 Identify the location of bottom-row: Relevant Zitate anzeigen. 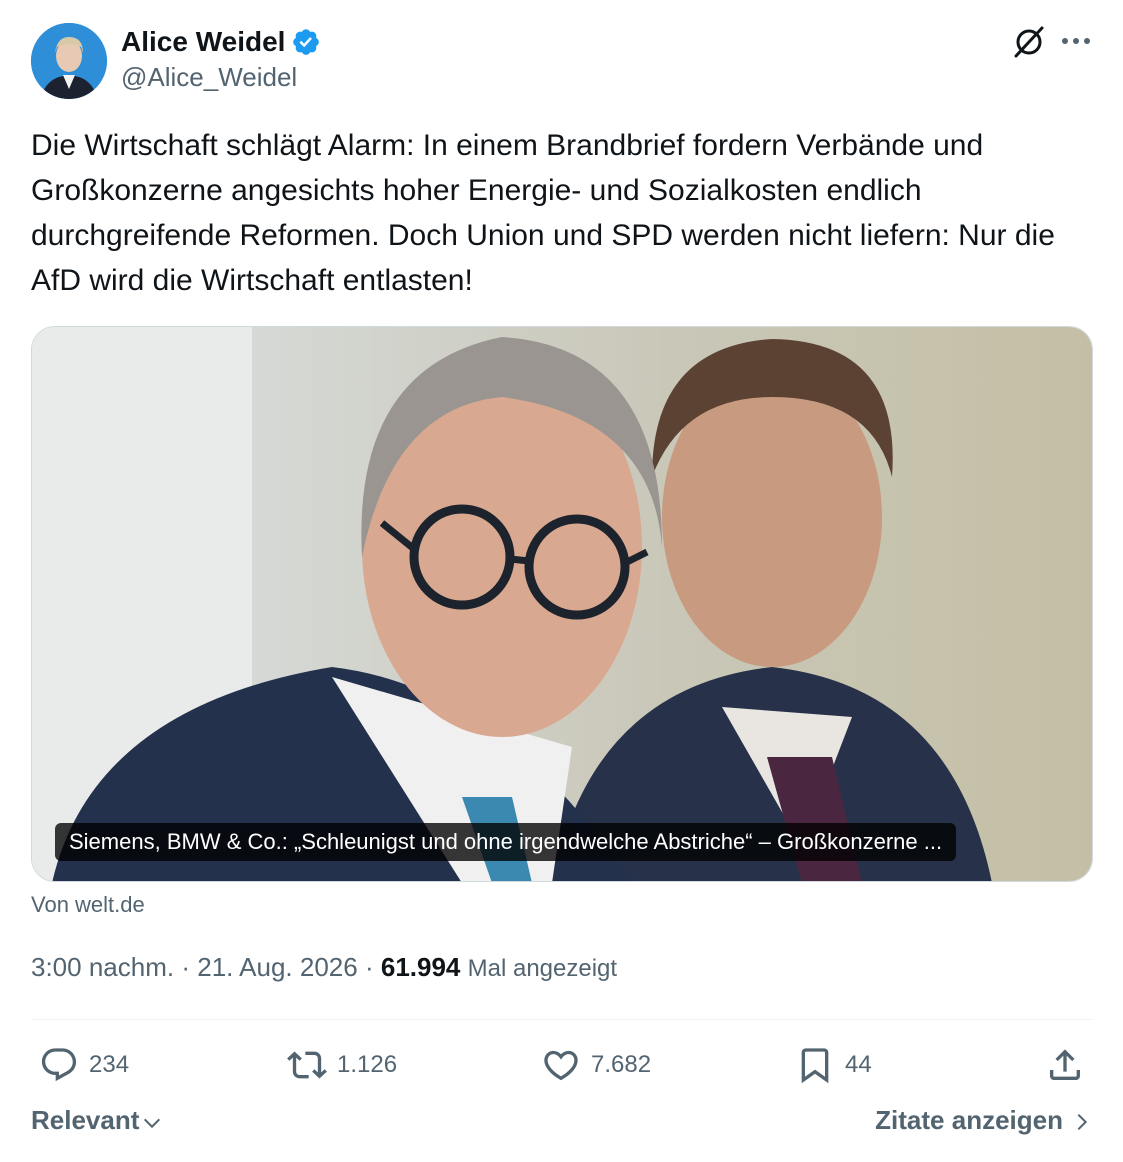
(562, 1125).